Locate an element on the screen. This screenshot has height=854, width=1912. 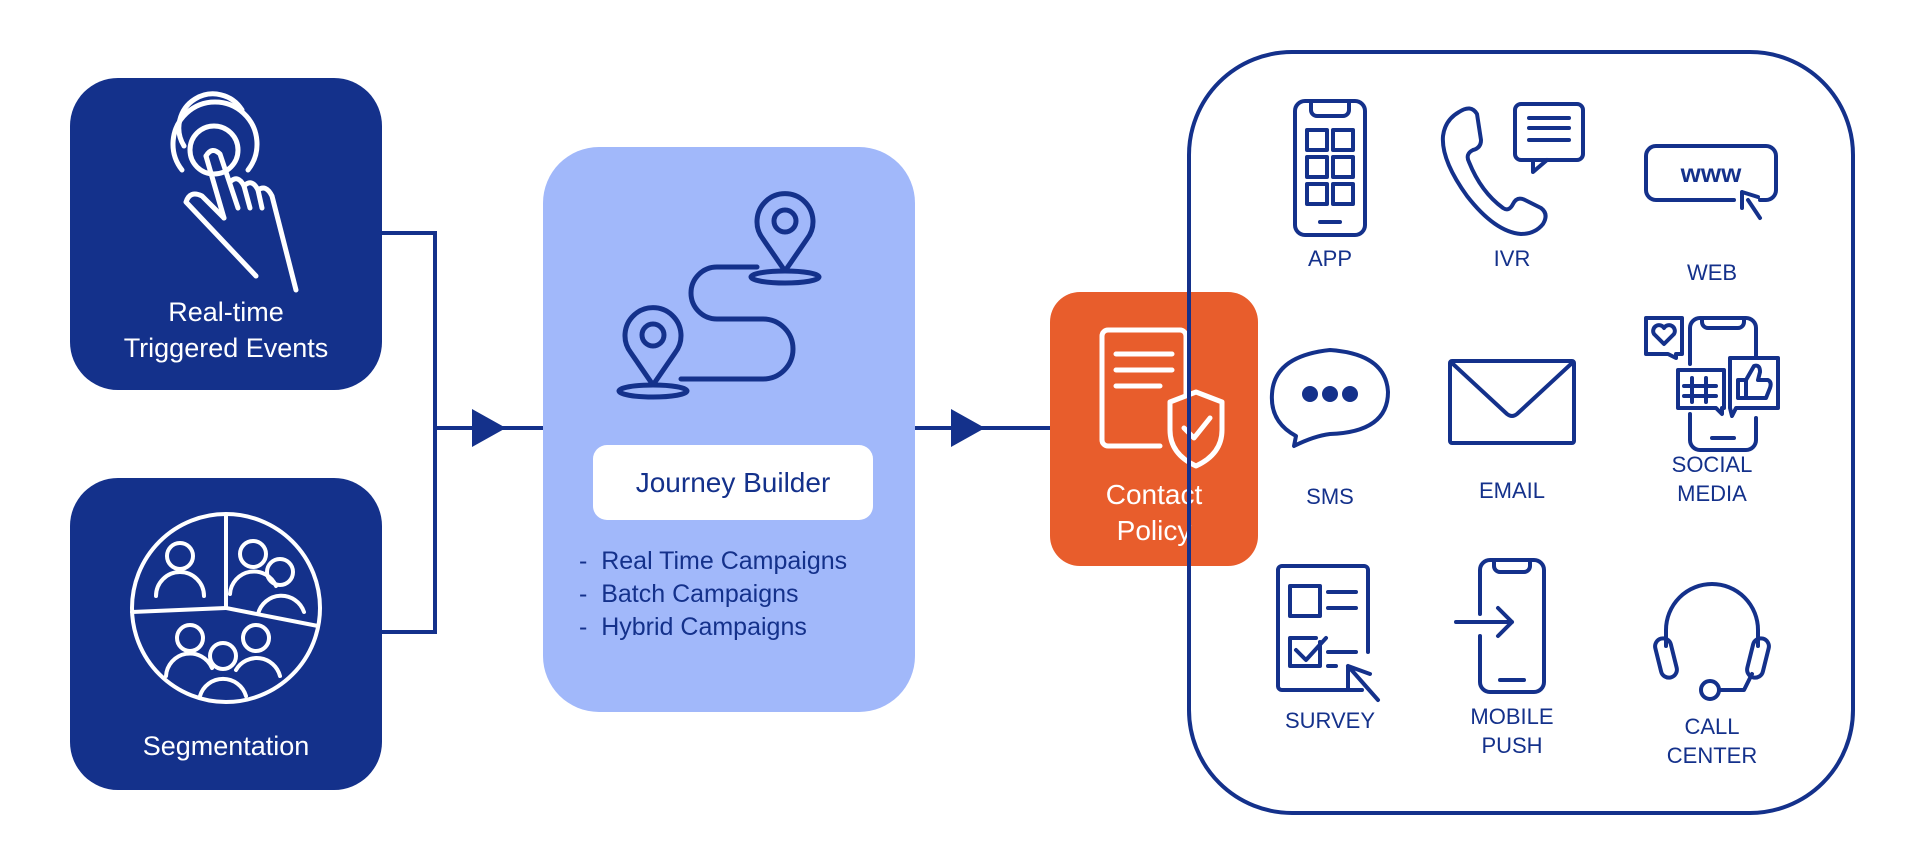
segmentation-box: Segmentation is located at coordinates (226, 634).